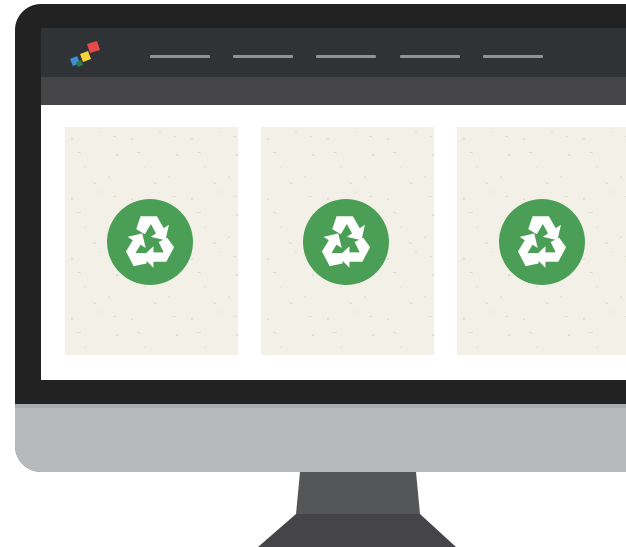 This screenshot has width=626, height=547. I want to click on website-subbar, so click(333, 91).